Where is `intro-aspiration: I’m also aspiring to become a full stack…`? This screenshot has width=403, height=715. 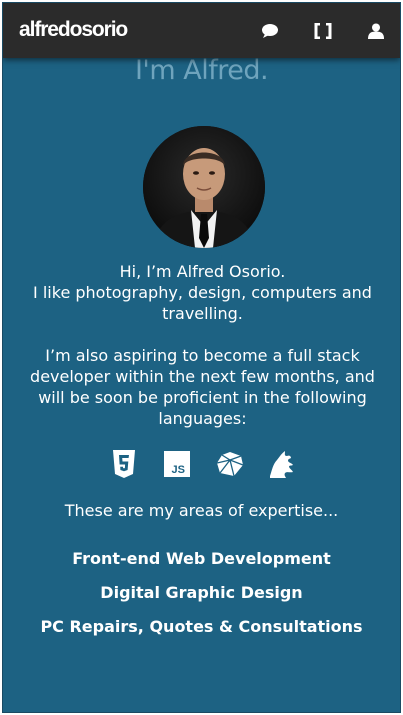 intro-aspiration: I’m also aspiring to become a full stack… is located at coordinates (202, 387).